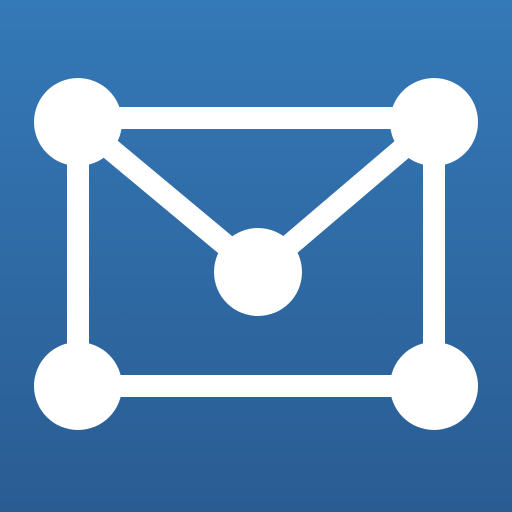  What do you see at coordinates (258, 272) in the screenshot?
I see `node-center` at bounding box center [258, 272].